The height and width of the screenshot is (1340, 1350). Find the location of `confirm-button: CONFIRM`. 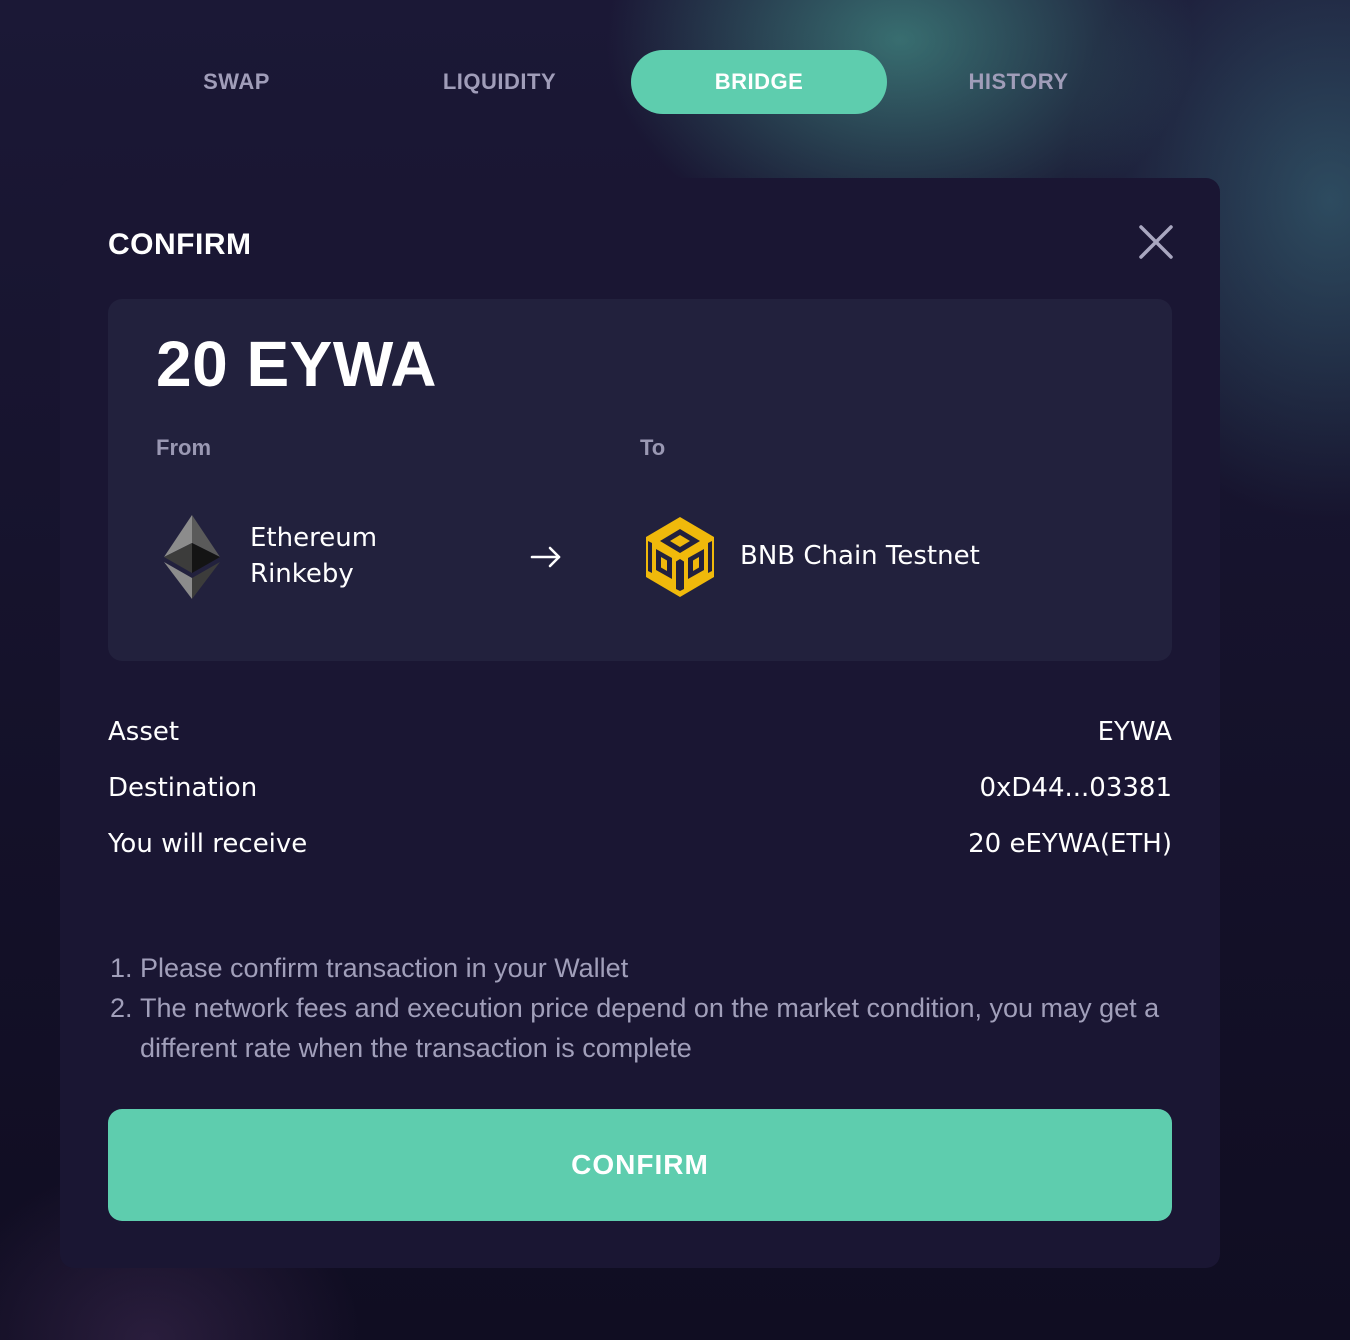

confirm-button: CONFIRM is located at coordinates (640, 1165).